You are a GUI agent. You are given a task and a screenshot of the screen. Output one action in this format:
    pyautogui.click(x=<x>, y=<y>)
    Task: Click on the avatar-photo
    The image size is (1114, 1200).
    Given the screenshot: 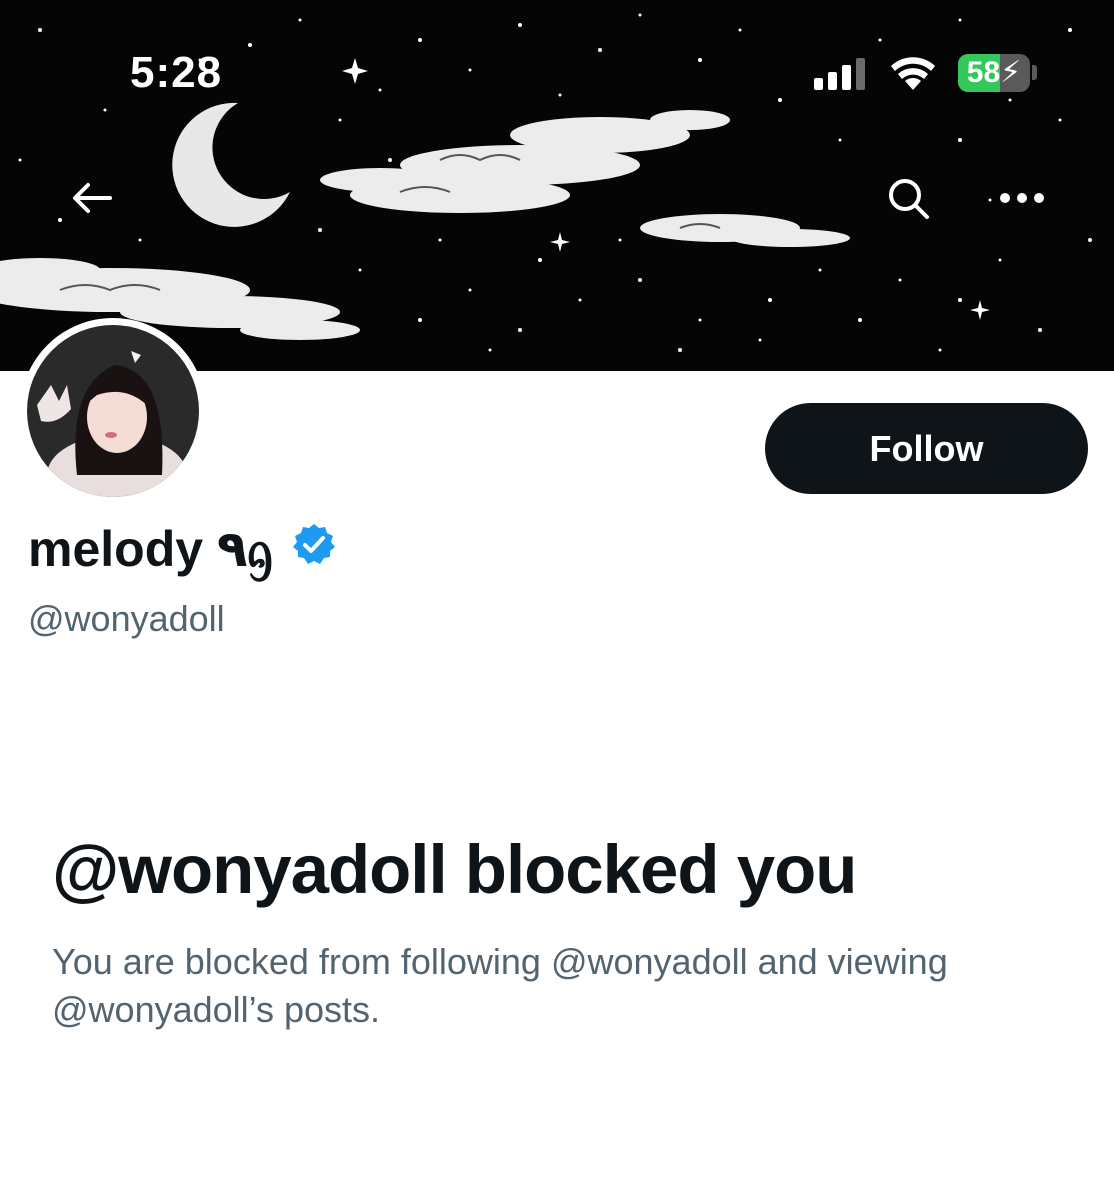 What is the action you would take?
    pyautogui.click(x=113, y=411)
    